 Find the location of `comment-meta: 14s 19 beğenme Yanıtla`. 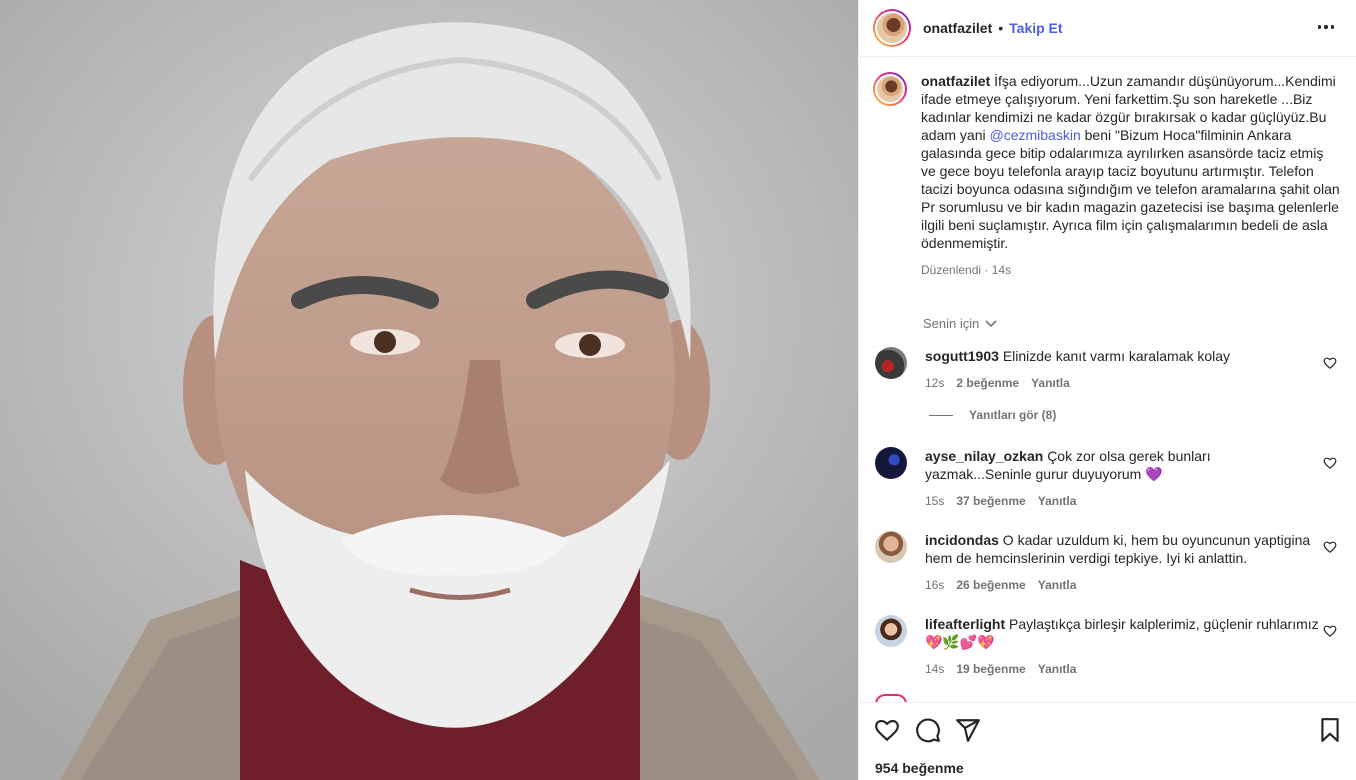

comment-meta: 14s 19 beğenme Yanıtla is located at coordinates (1122, 669).